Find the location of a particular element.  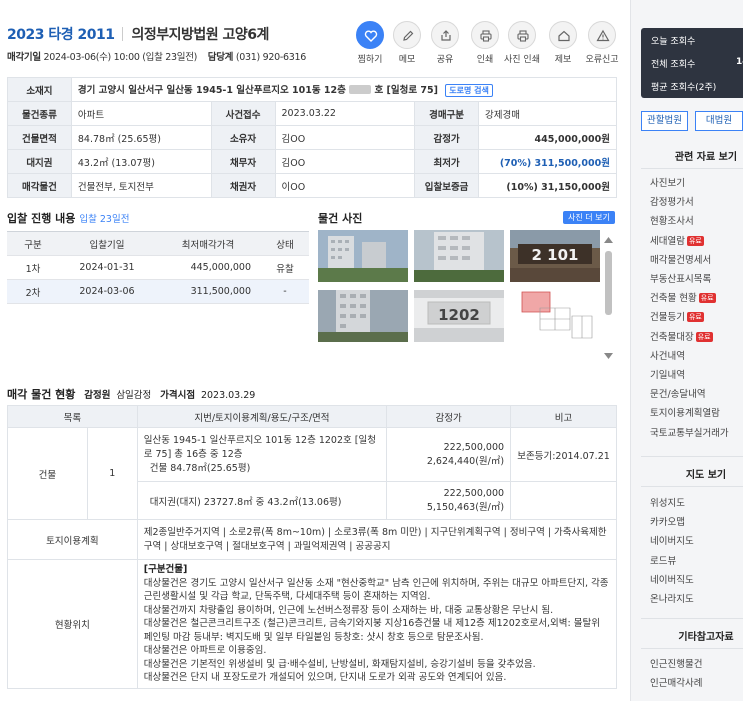

current-status-title: 매각 물건 현황 감정원 삼일감정 가격시점 2023.03.29 is located at coordinates (131, 394).